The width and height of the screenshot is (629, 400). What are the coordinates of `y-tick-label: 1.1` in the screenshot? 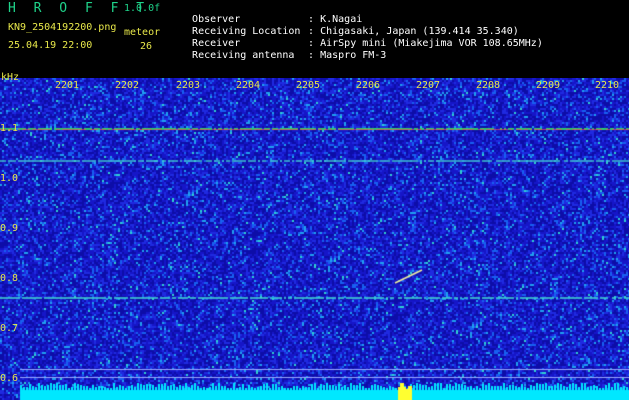 It's located at (9, 128).